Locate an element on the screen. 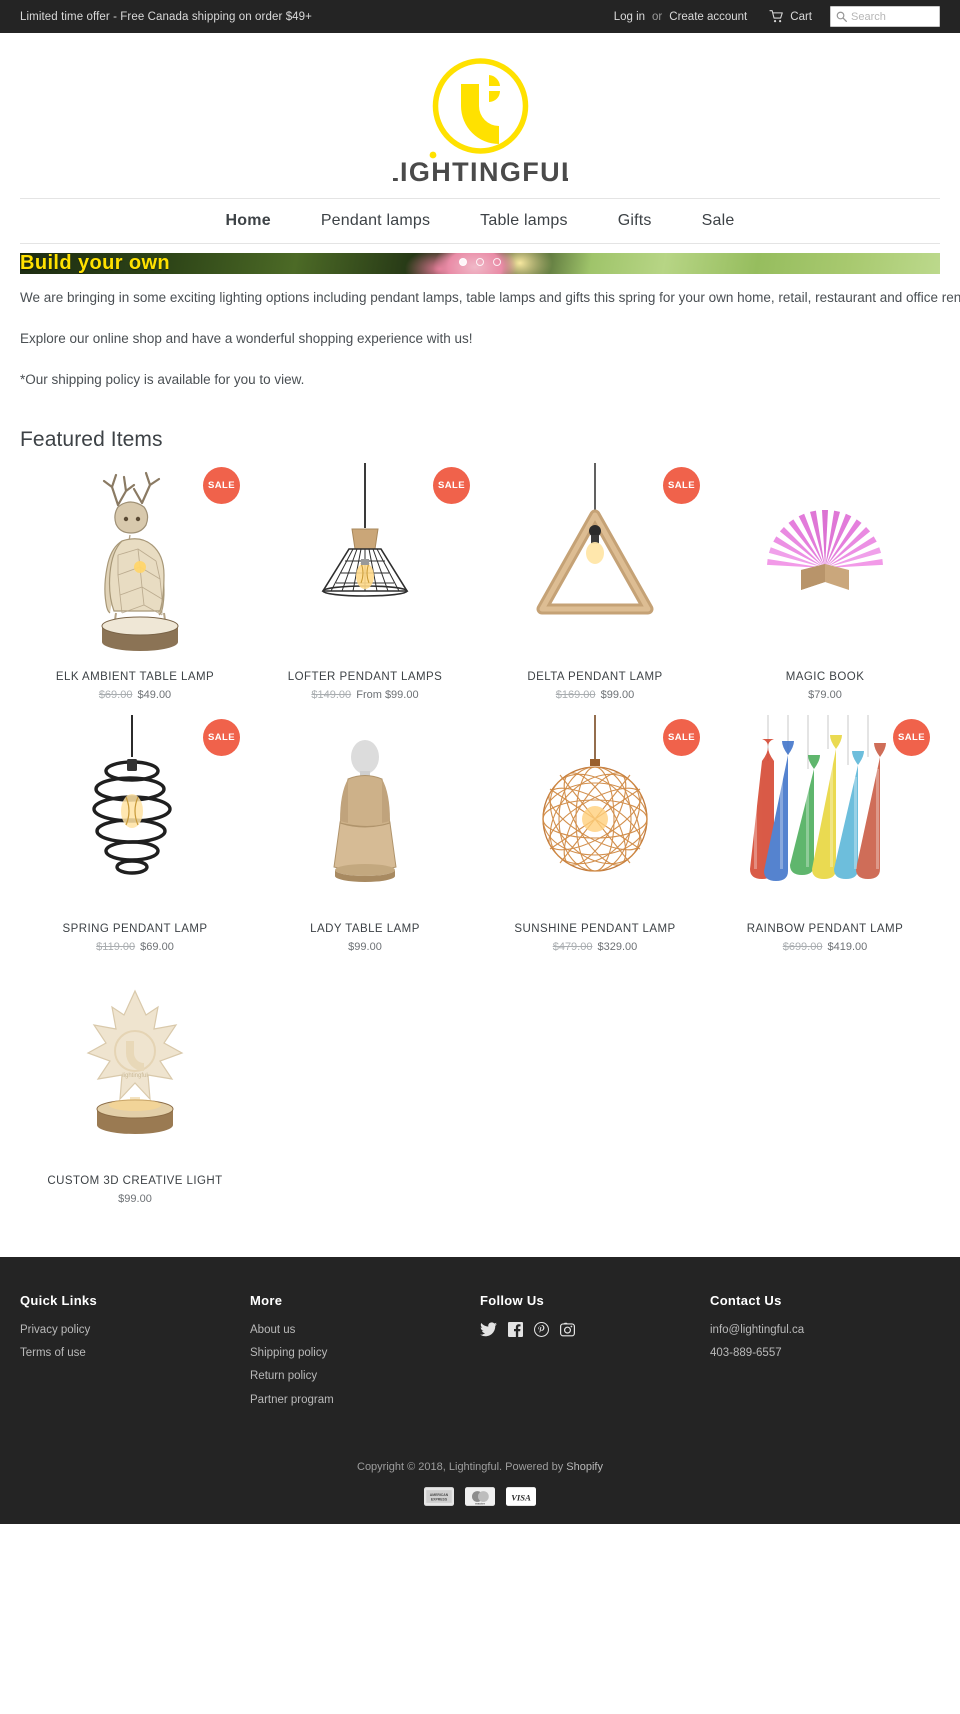 The width and height of the screenshot is (960, 1714). footer-heading-contact-us: Contact Us is located at coordinates (746, 1300).